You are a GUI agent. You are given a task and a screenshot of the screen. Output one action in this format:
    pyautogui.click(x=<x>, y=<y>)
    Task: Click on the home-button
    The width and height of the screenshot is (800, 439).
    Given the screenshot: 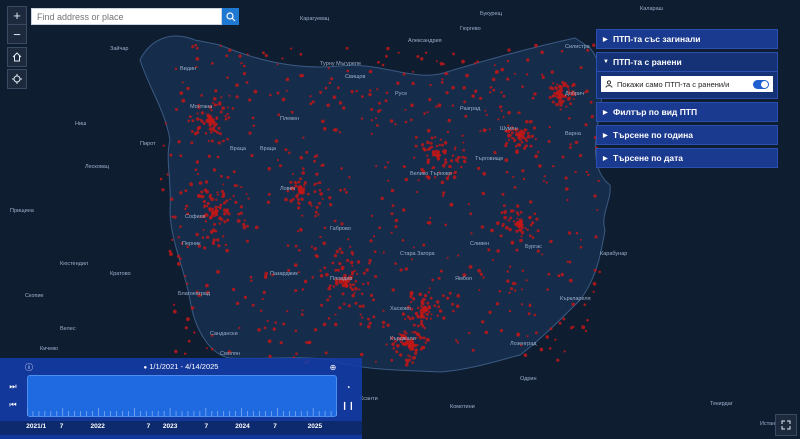 What is the action you would take?
    pyautogui.click(x=17, y=57)
    